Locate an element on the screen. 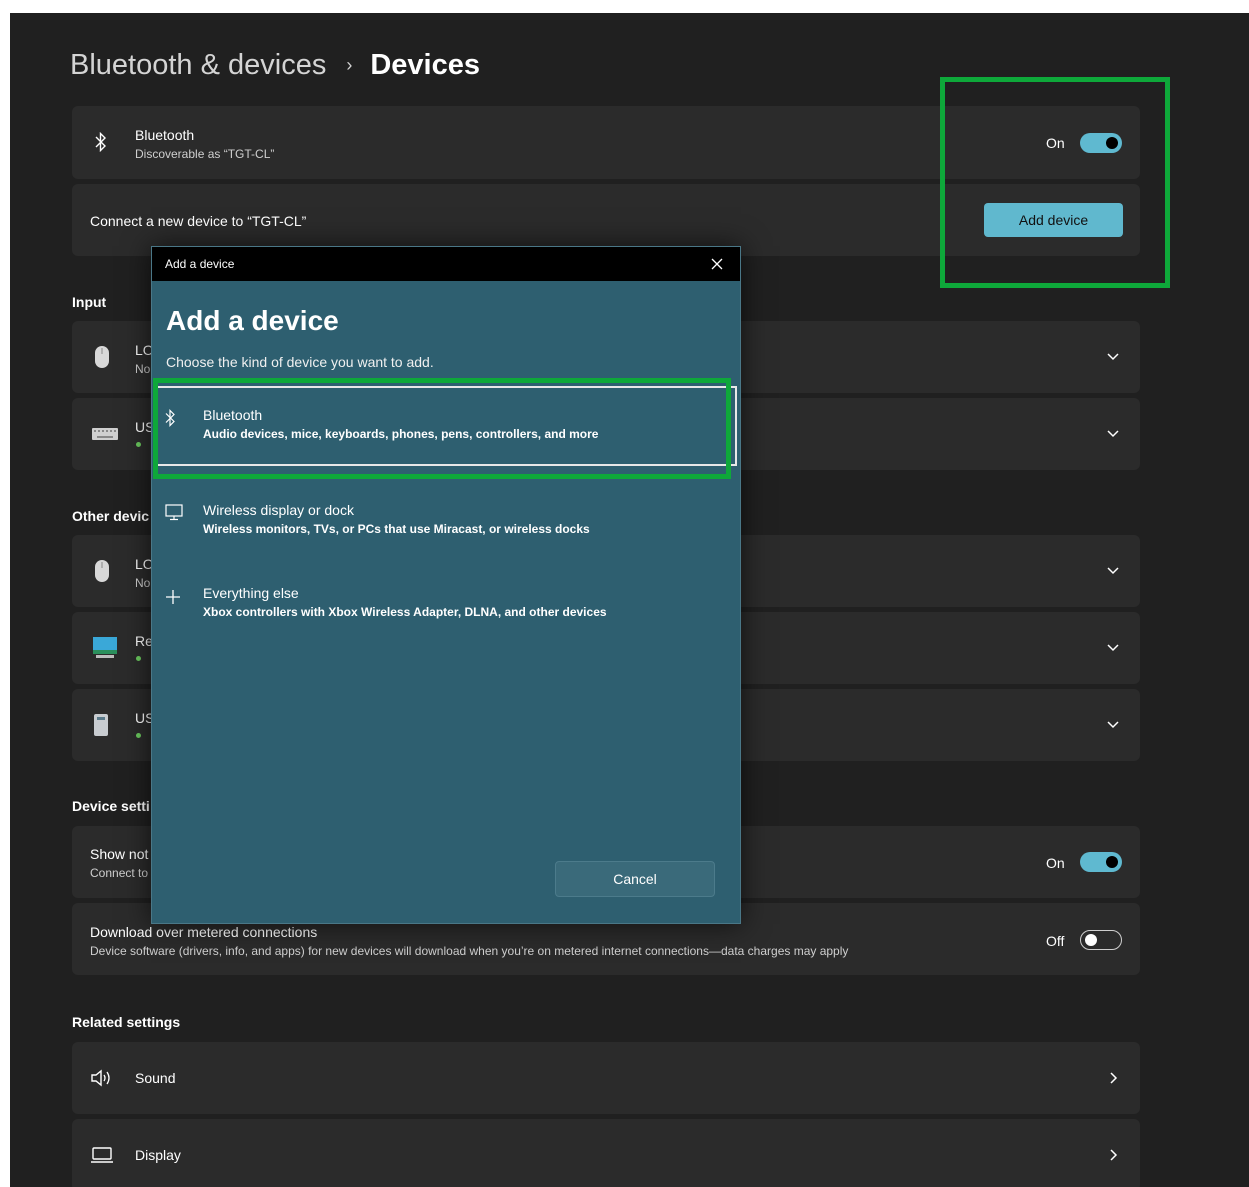  speaker-icon is located at coordinates (100, 1078).